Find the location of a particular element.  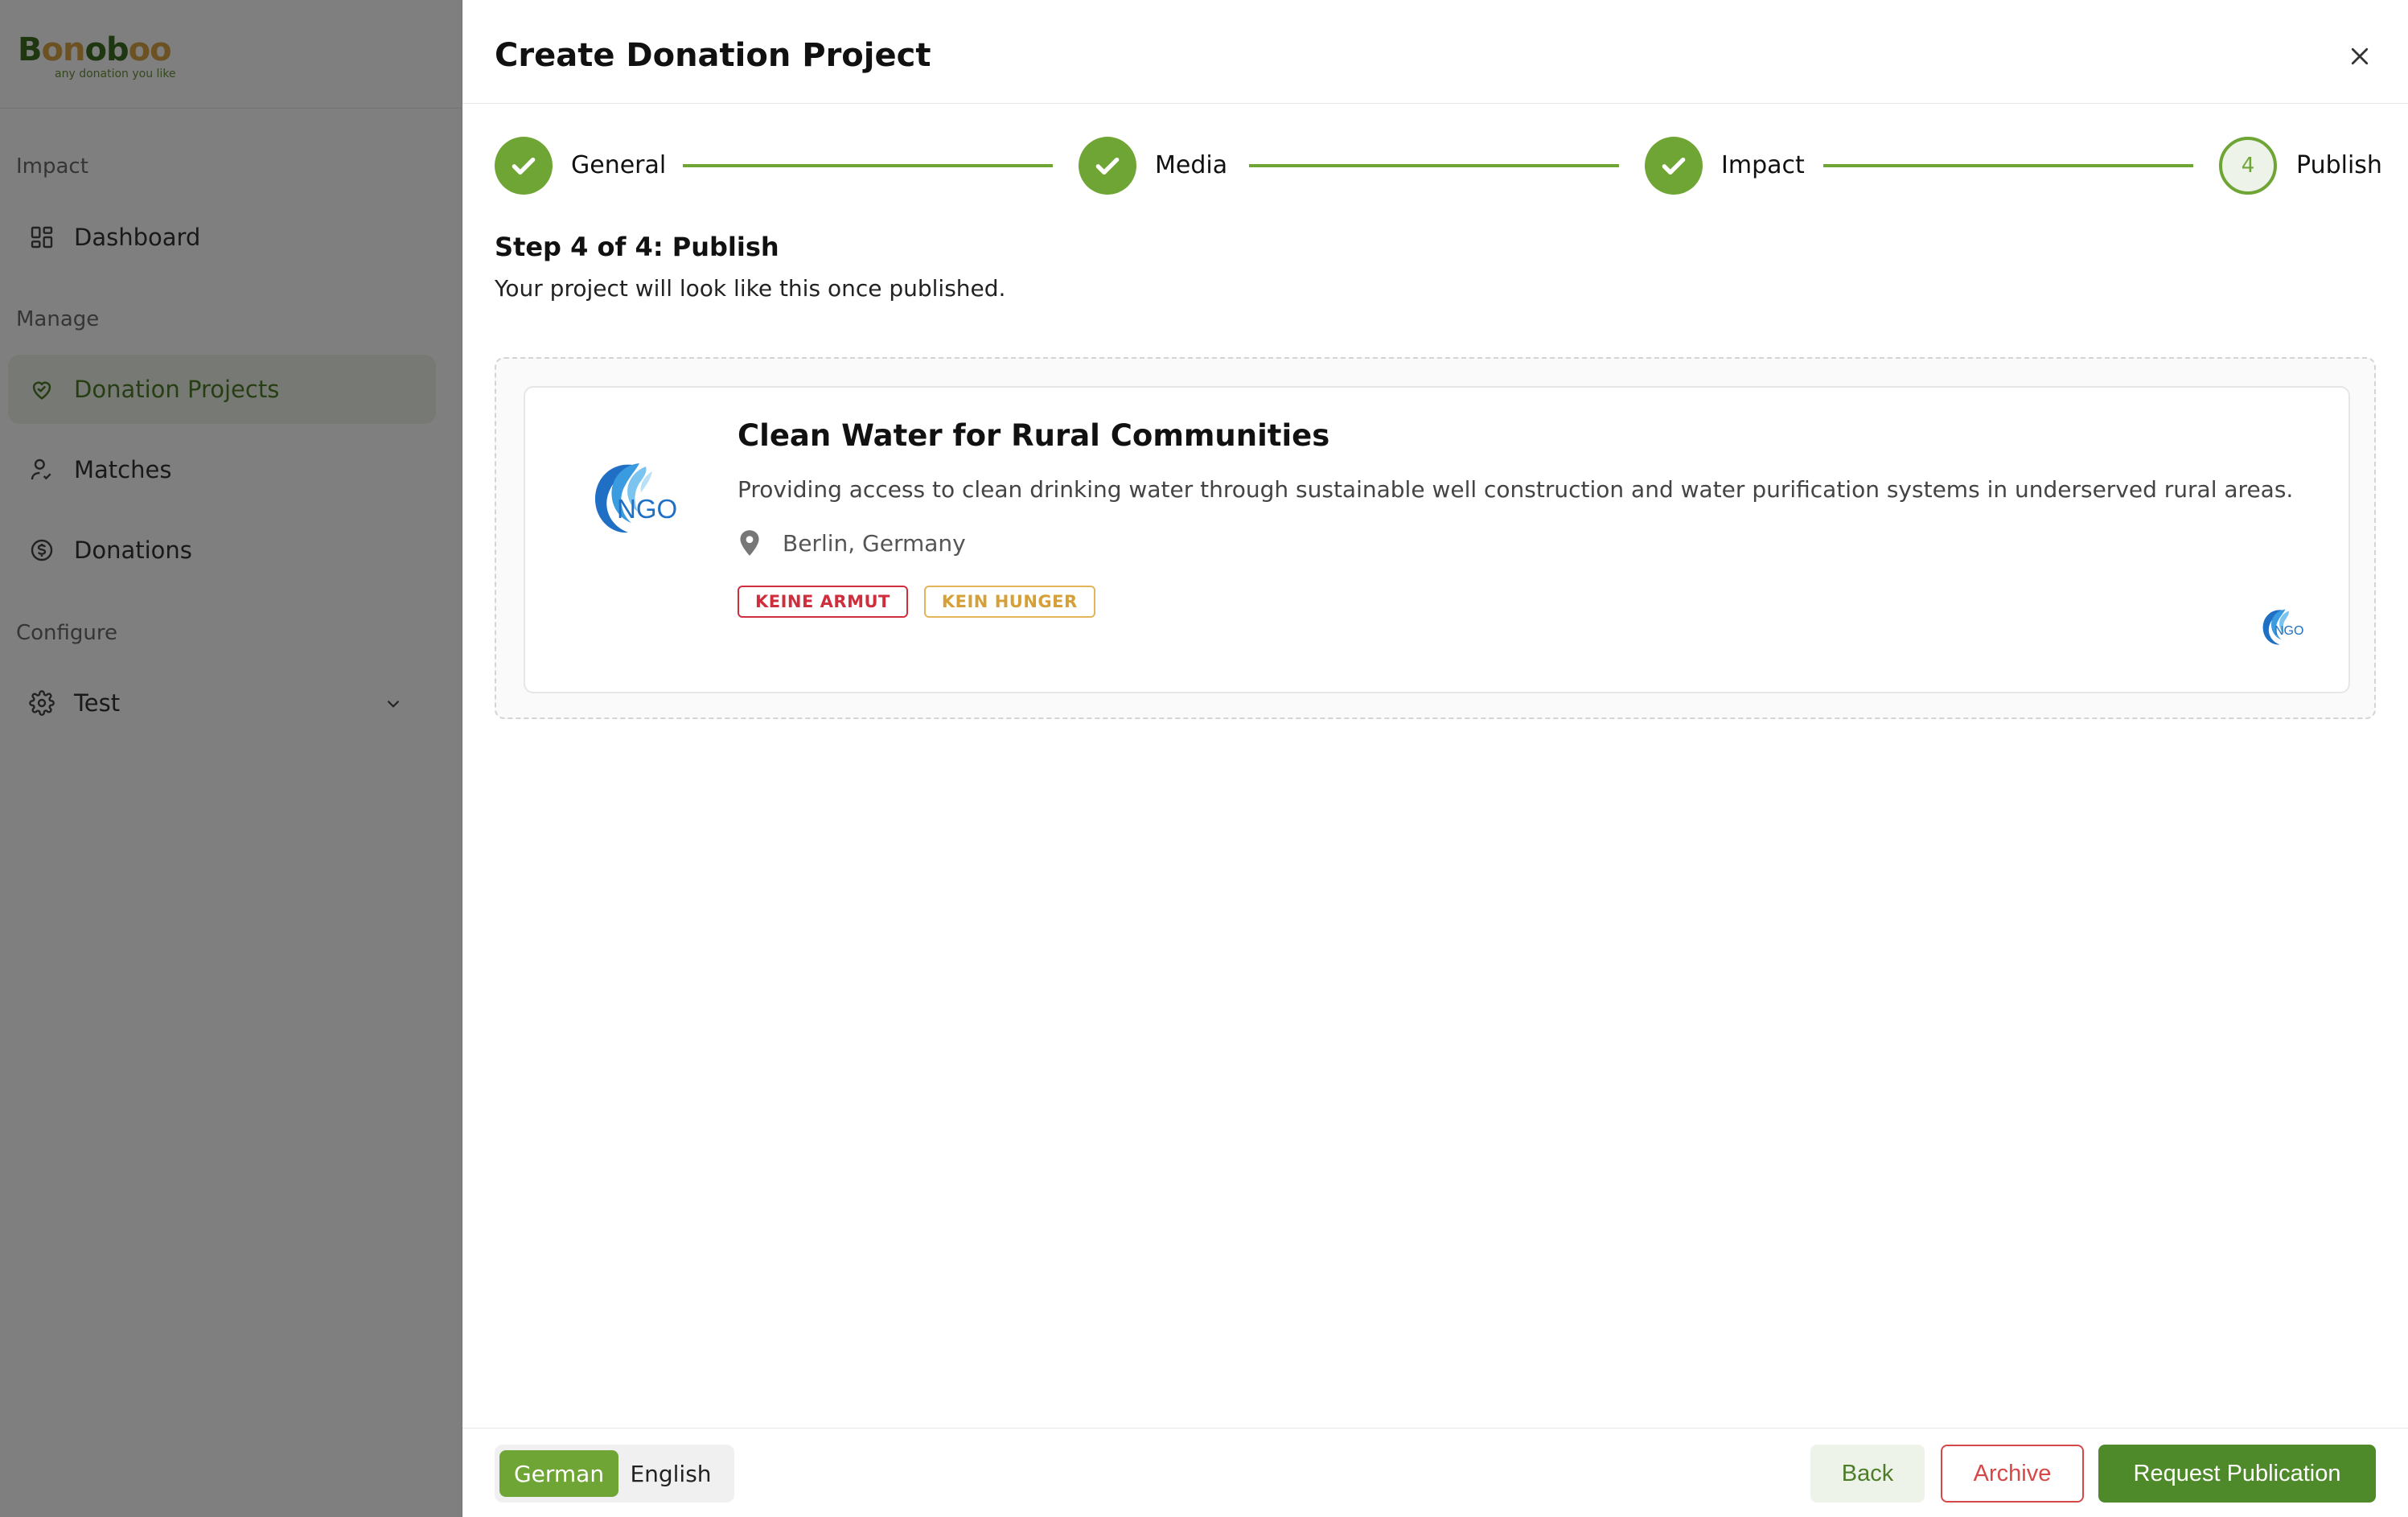

location-text: Berlin, Germany is located at coordinates (874, 543).